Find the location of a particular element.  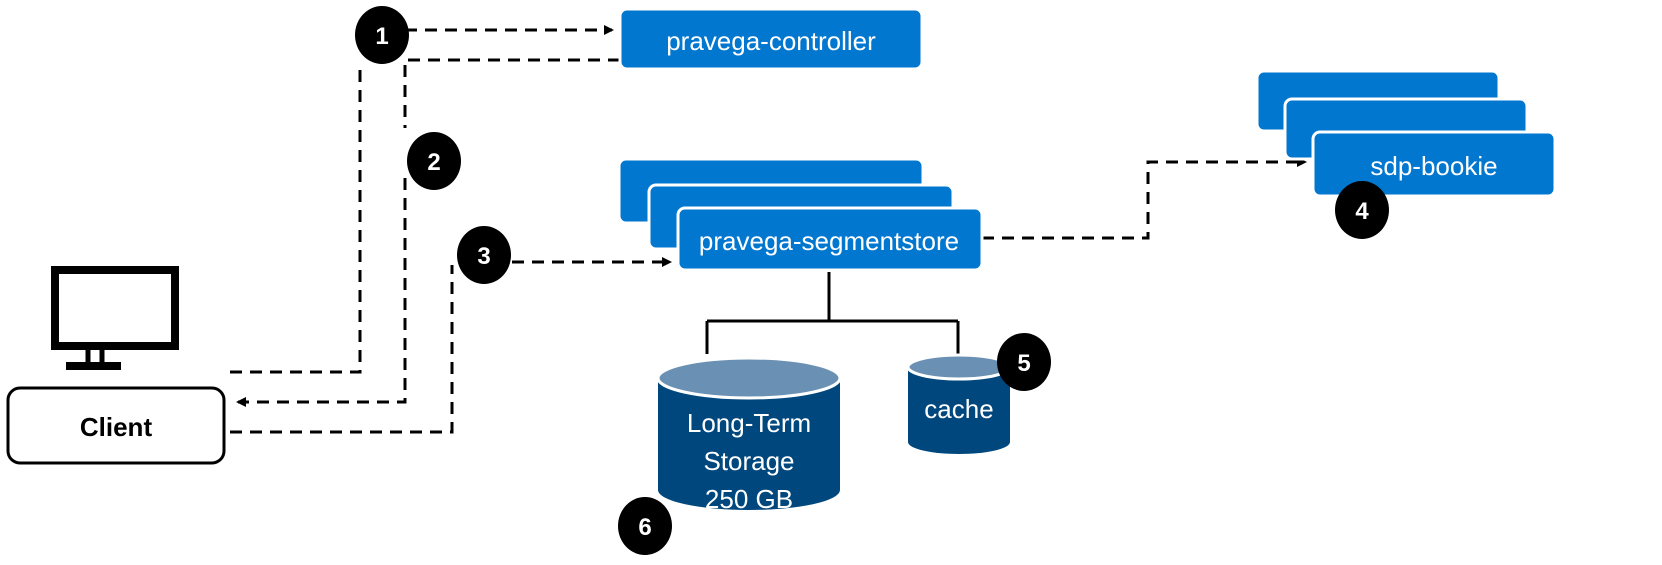

svg-text: 5 is located at coordinates (1023, 363).